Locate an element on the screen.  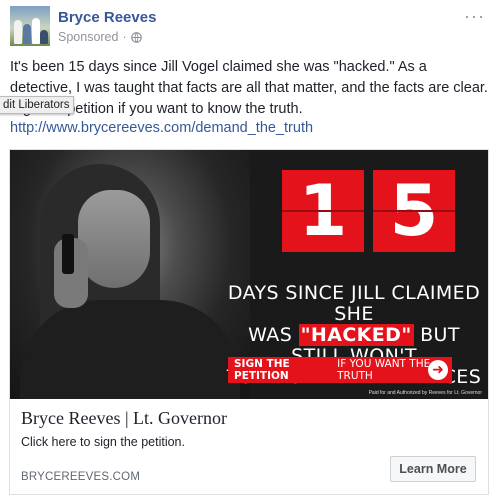
card-description: Click here to sign the petition. is located at coordinates (103, 442).